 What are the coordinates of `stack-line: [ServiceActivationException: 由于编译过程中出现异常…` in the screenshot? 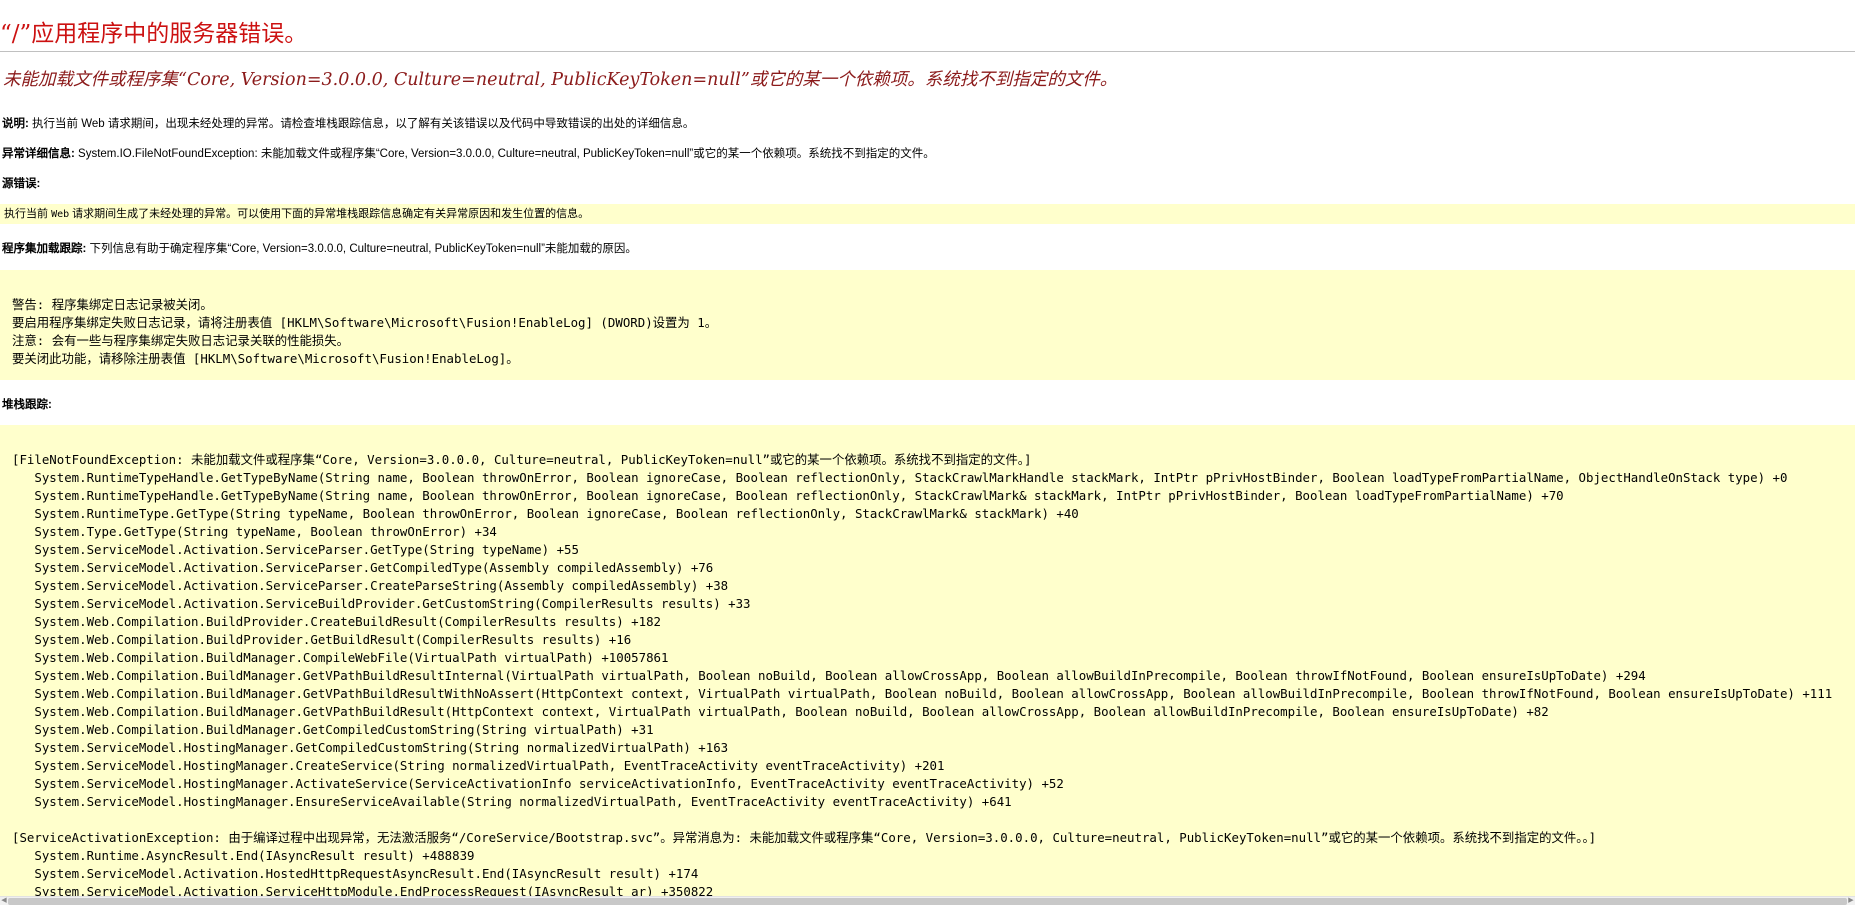 It's located at (804, 837).